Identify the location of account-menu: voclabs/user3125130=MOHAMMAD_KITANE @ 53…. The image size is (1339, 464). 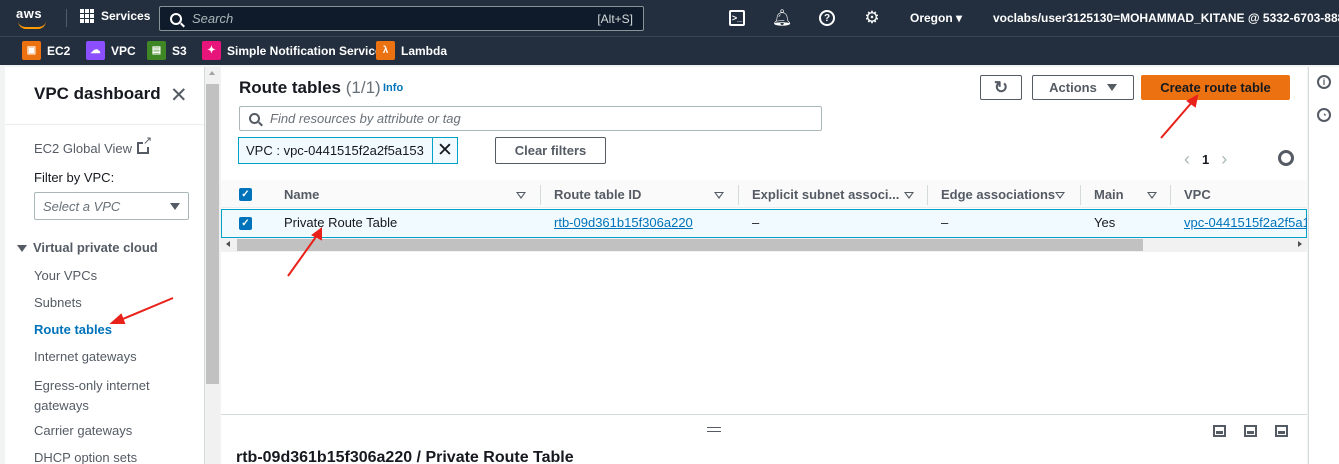
(1166, 18).